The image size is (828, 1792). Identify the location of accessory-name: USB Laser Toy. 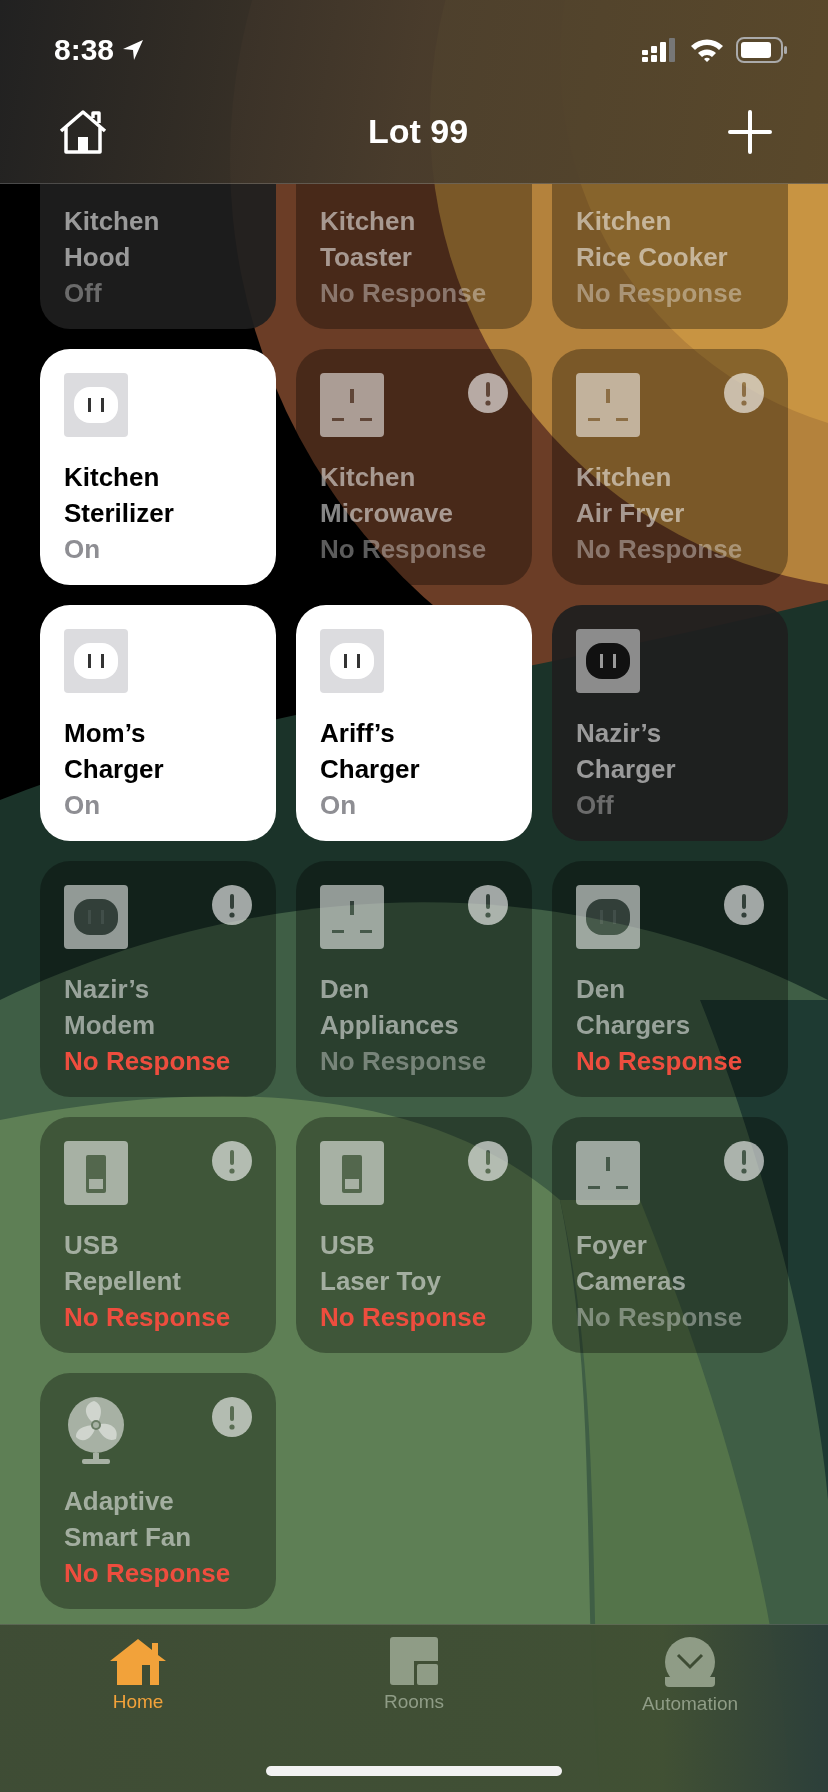
(381, 1263).